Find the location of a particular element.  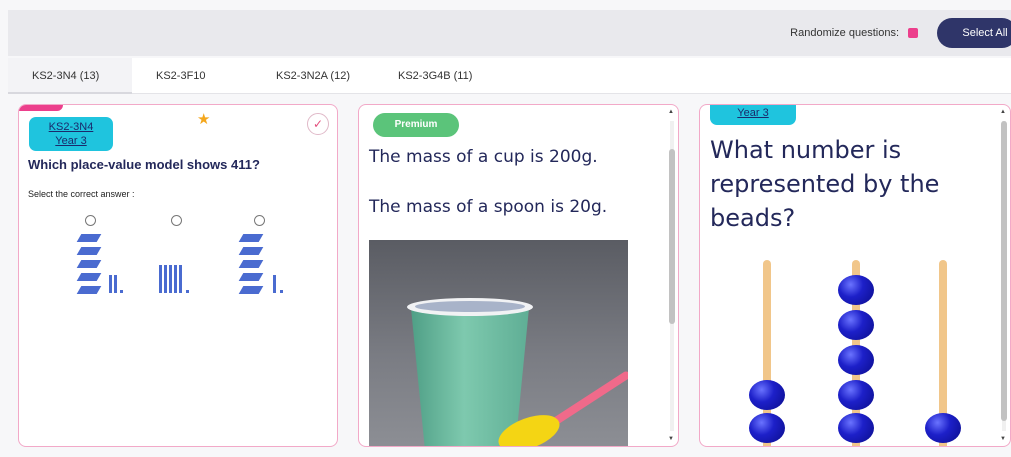

question-line-2: The mass of a spoon is 20g. is located at coordinates (488, 207).